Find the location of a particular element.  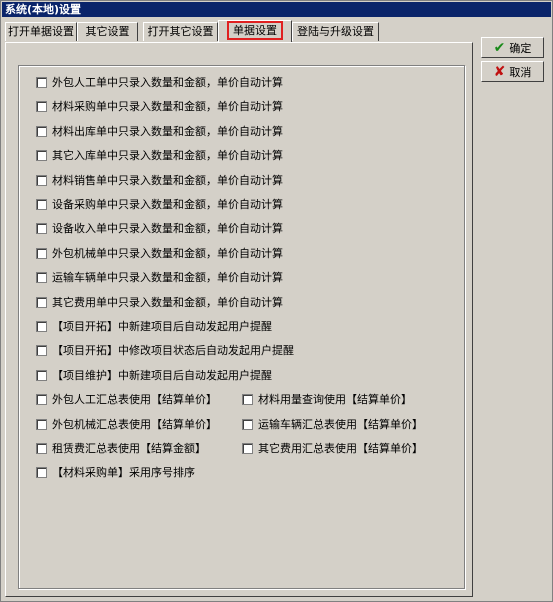

option-checkbox: 其它入库单中只录入数量和金额，单价自动计算 is located at coordinates (159, 155).